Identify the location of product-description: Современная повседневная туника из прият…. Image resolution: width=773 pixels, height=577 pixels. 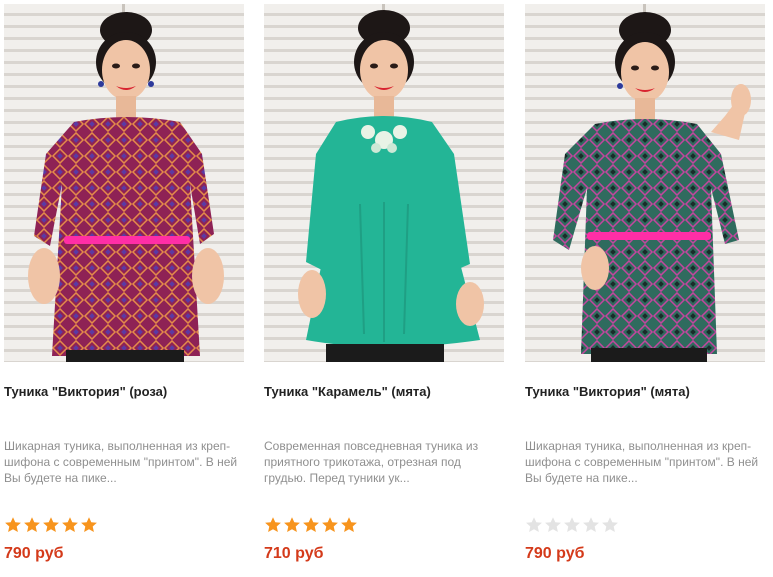
(371, 462).